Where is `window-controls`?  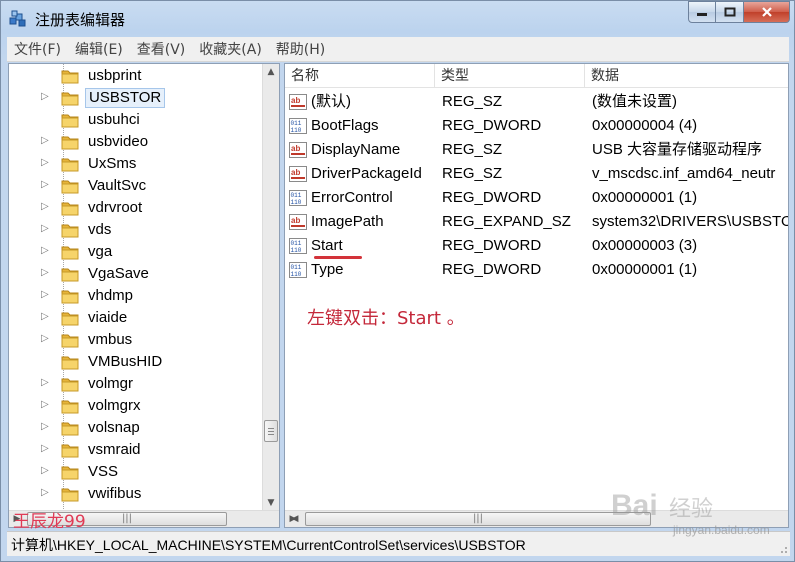 window-controls is located at coordinates (739, 12).